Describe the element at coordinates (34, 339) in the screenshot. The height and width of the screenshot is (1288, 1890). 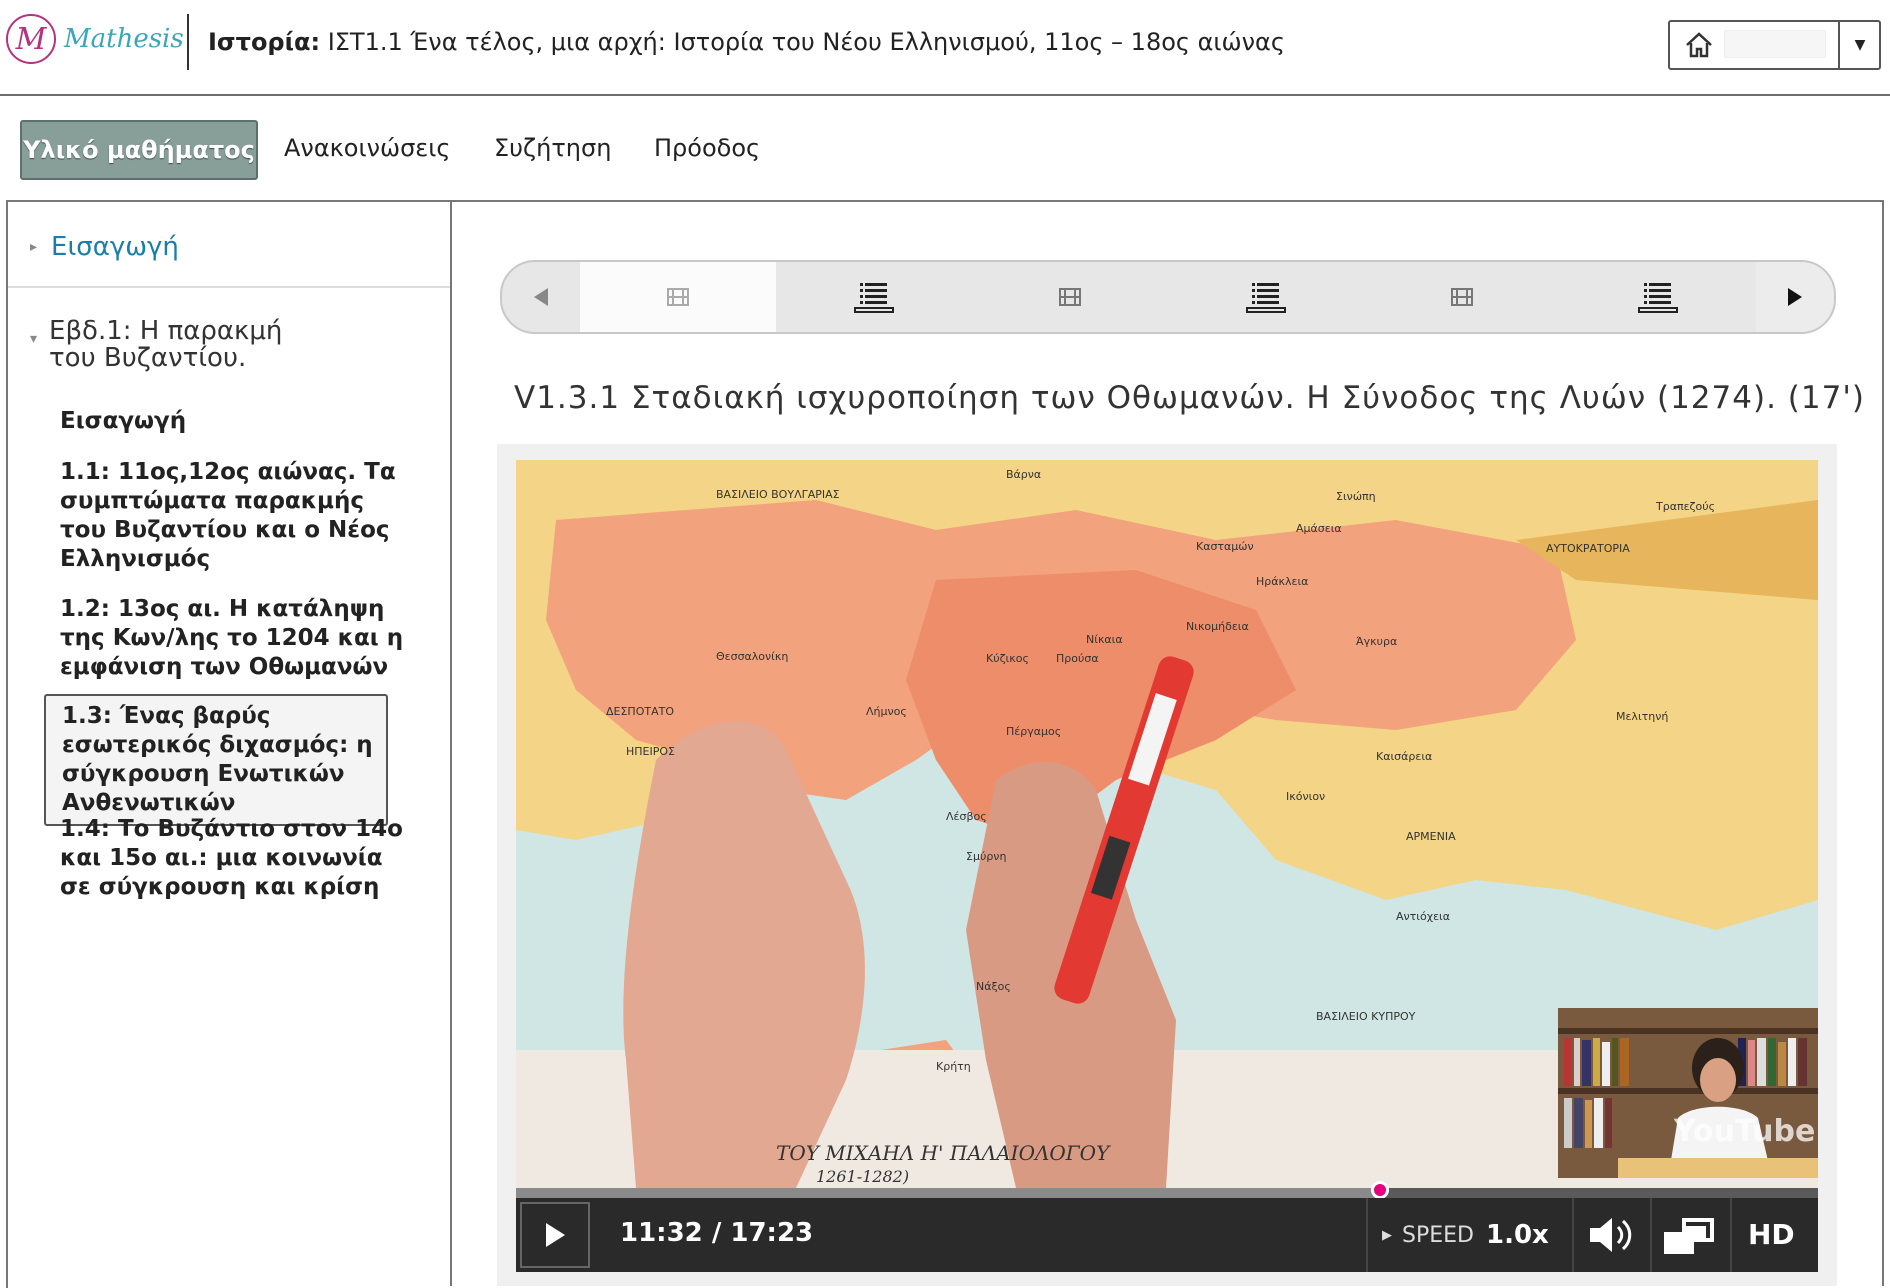
I see `chevron-down-icon: ▾` at that location.